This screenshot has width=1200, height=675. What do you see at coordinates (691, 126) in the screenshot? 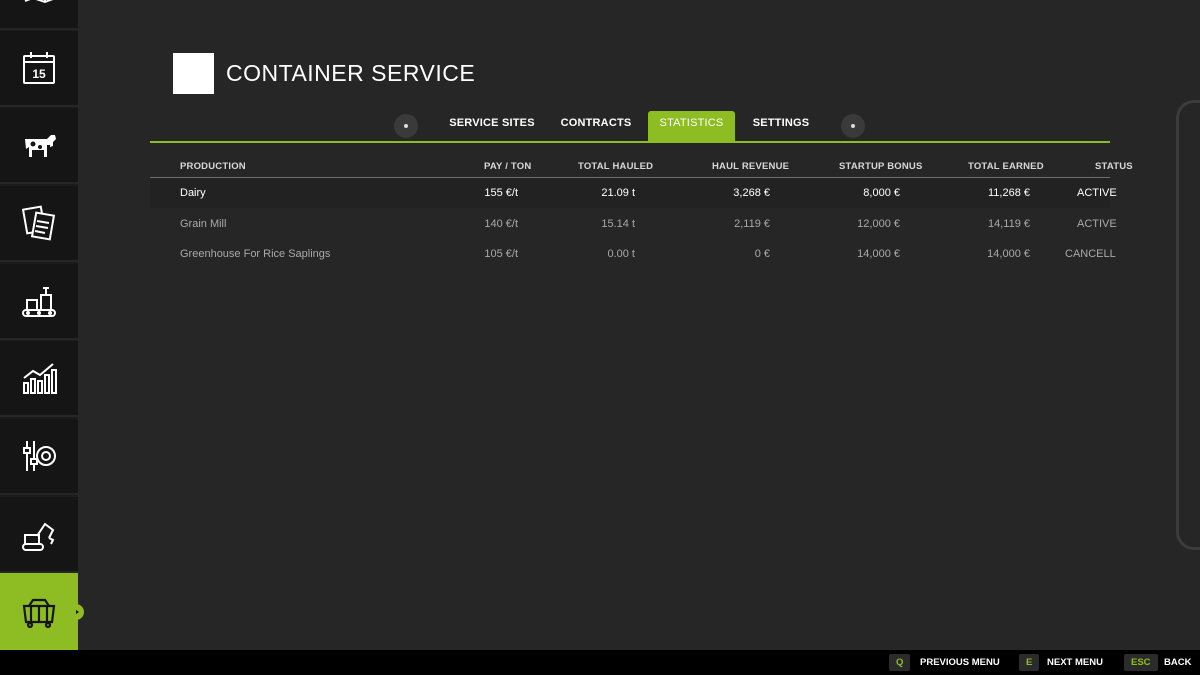
I see `tab-statistics: STATISTICS` at bounding box center [691, 126].